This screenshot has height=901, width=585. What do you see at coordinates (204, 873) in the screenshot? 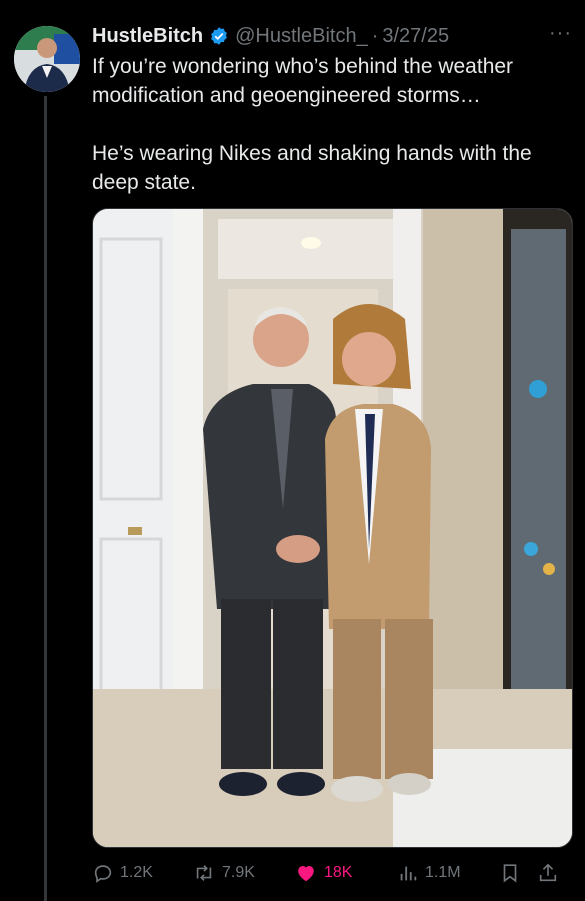
I see `retweet-icon` at bounding box center [204, 873].